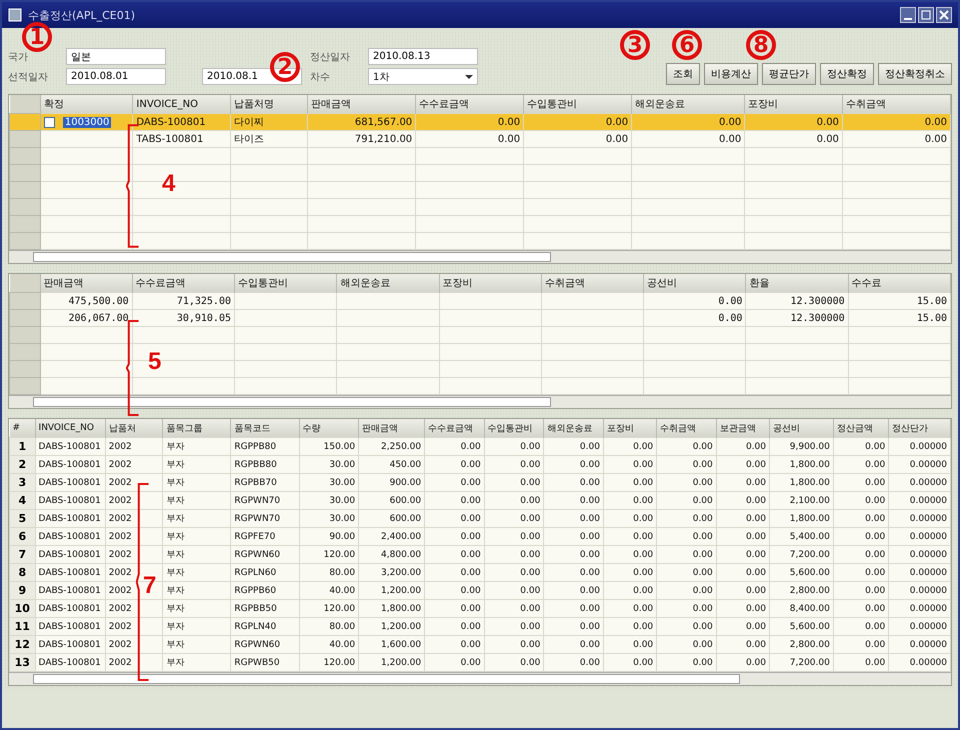  What do you see at coordinates (847, 74) in the screenshot?
I see `toolbar-button: 정산확정` at bounding box center [847, 74].